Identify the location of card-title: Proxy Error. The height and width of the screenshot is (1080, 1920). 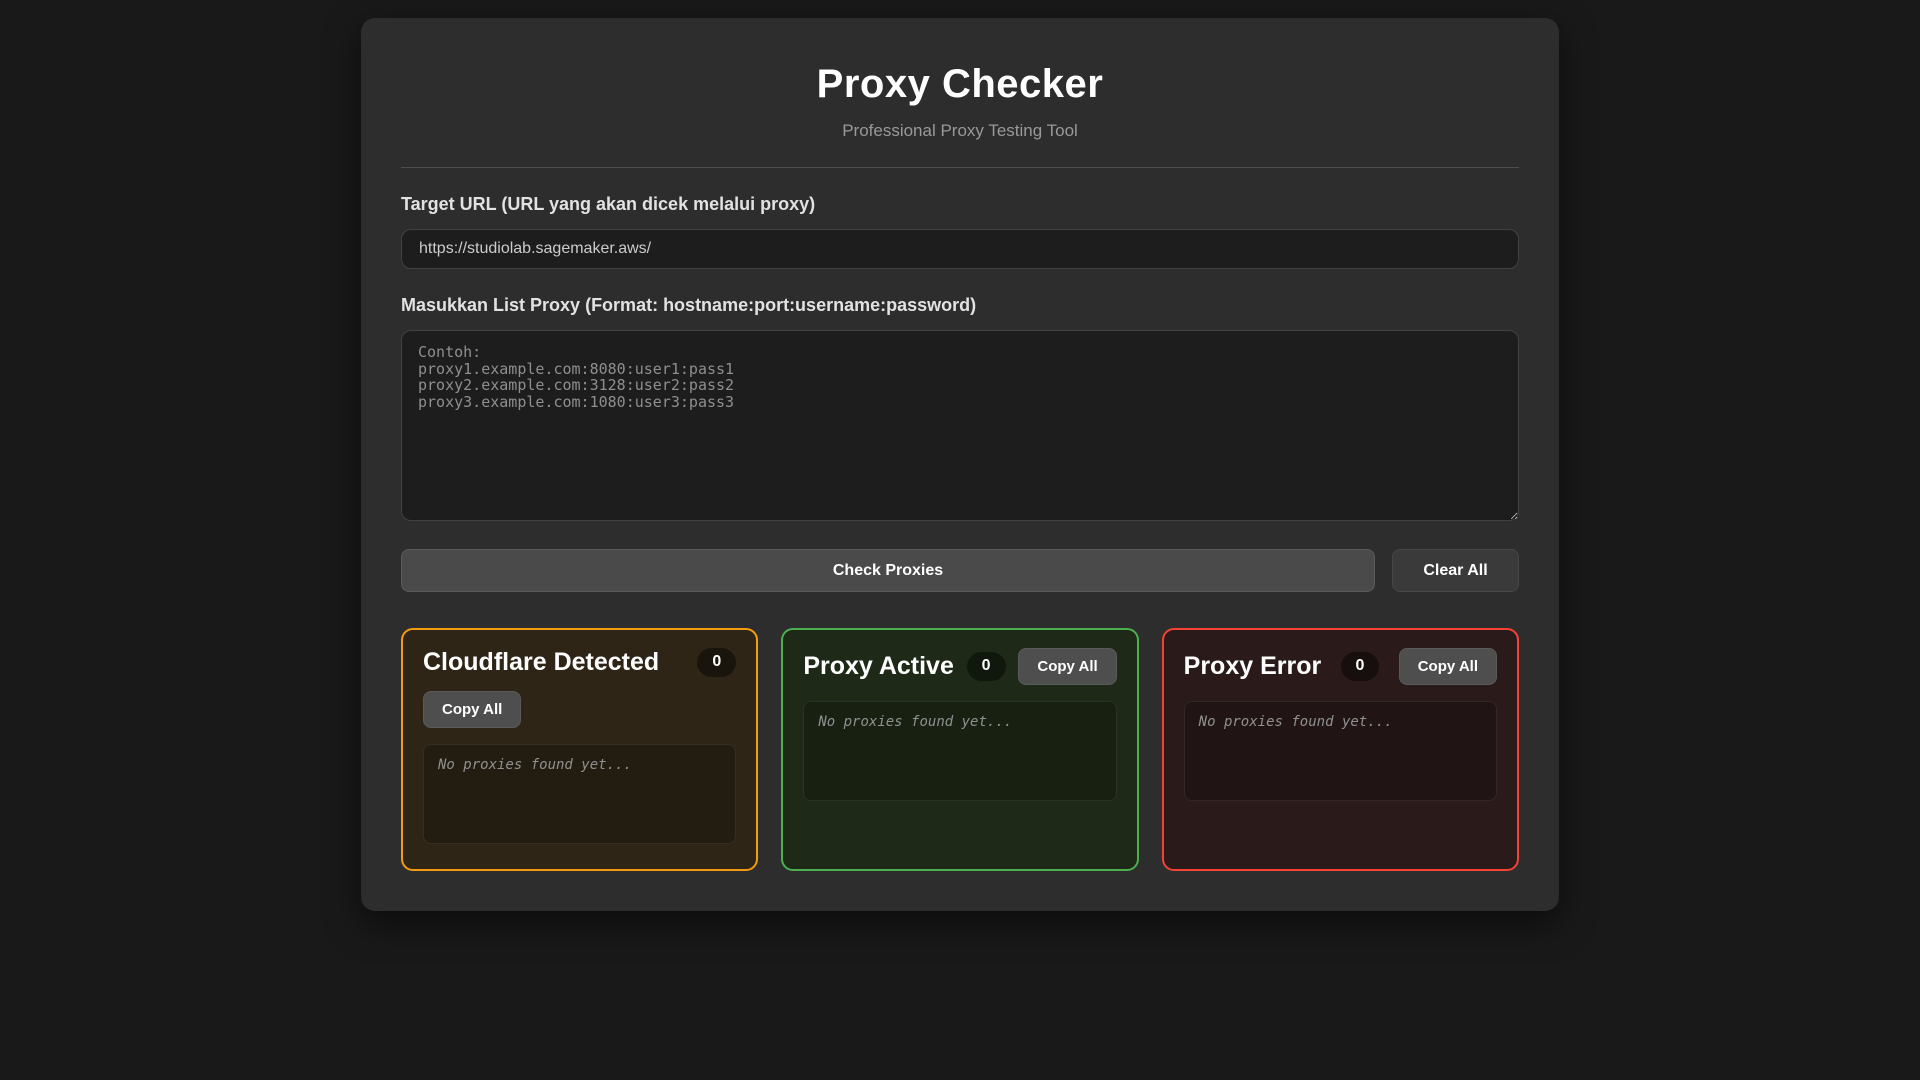
(1252, 666).